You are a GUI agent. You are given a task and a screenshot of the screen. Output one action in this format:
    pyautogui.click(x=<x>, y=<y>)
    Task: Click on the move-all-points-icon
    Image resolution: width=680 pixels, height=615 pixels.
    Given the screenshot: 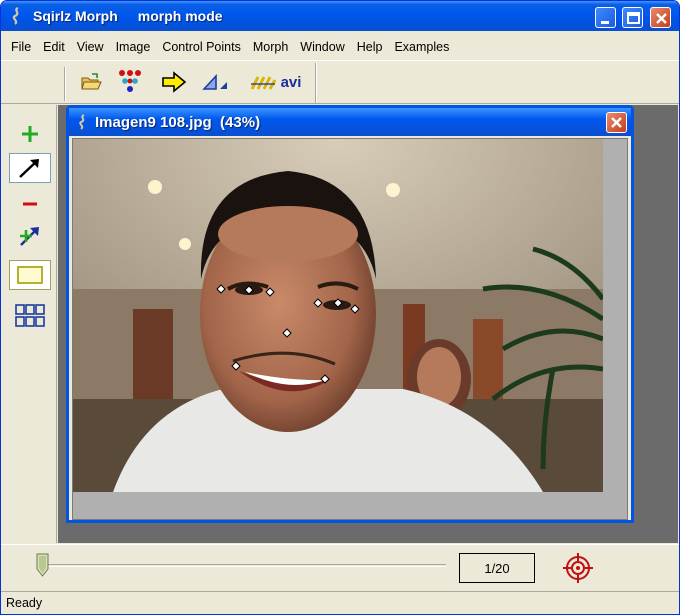 What is the action you would take?
    pyautogui.click(x=29, y=236)
    